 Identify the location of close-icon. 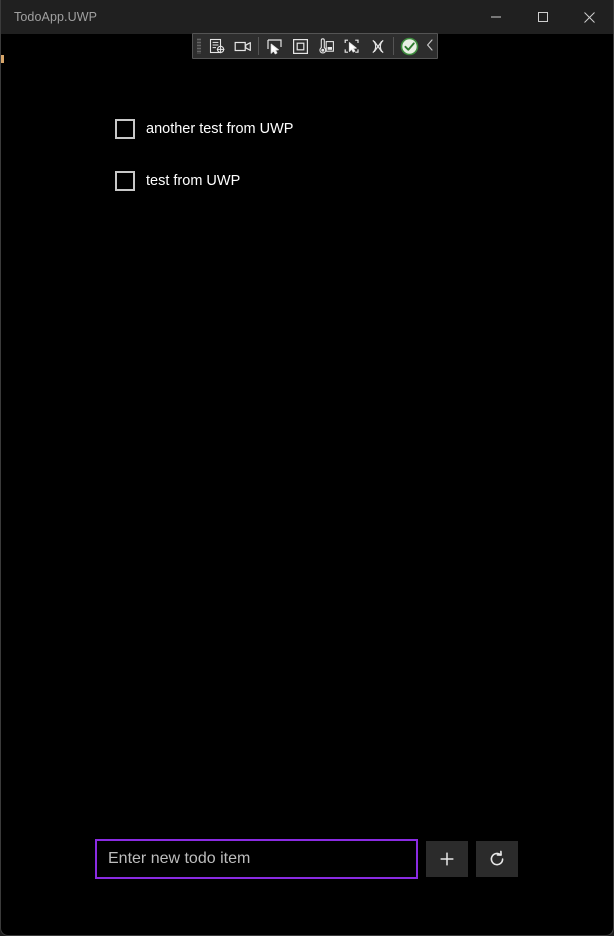
(589, 17).